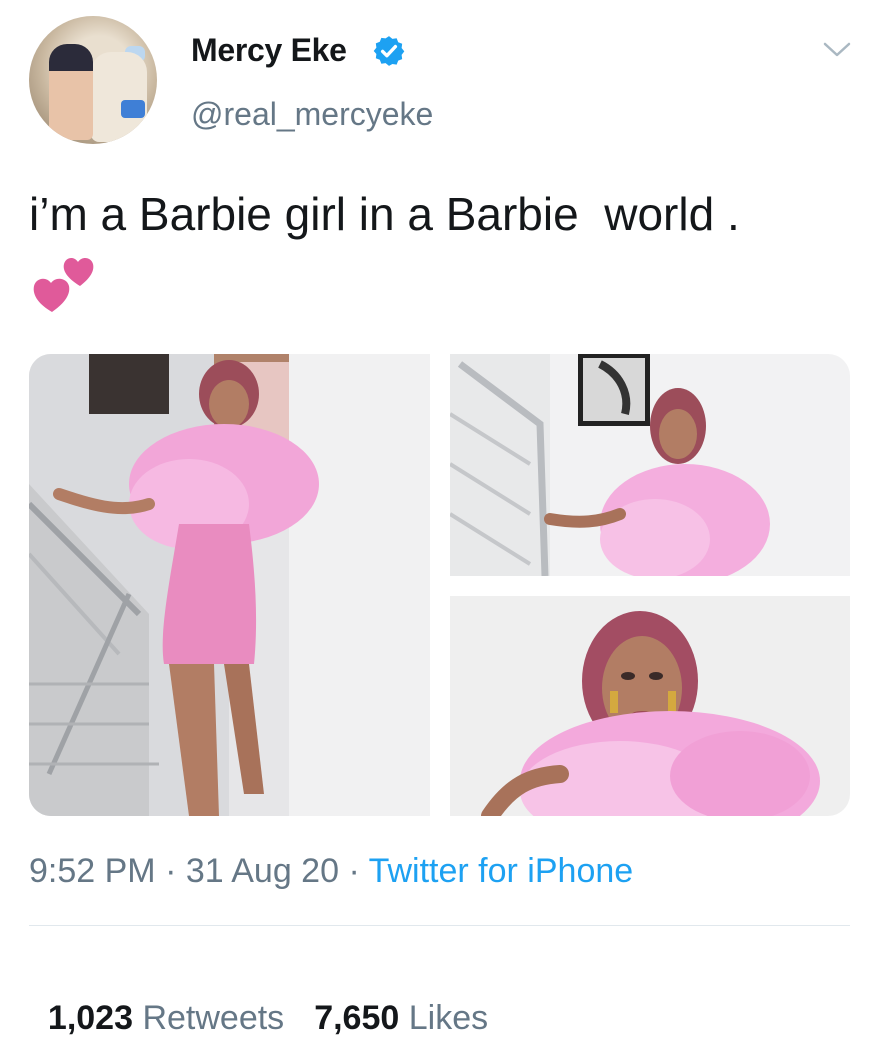  Describe the element at coordinates (63, 285) in the screenshot. I see `two-hearts-icon` at that location.